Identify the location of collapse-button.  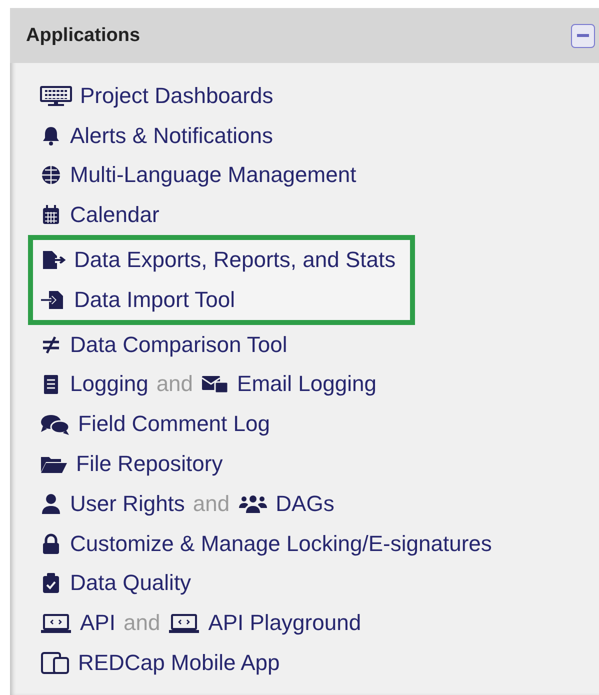
(583, 36).